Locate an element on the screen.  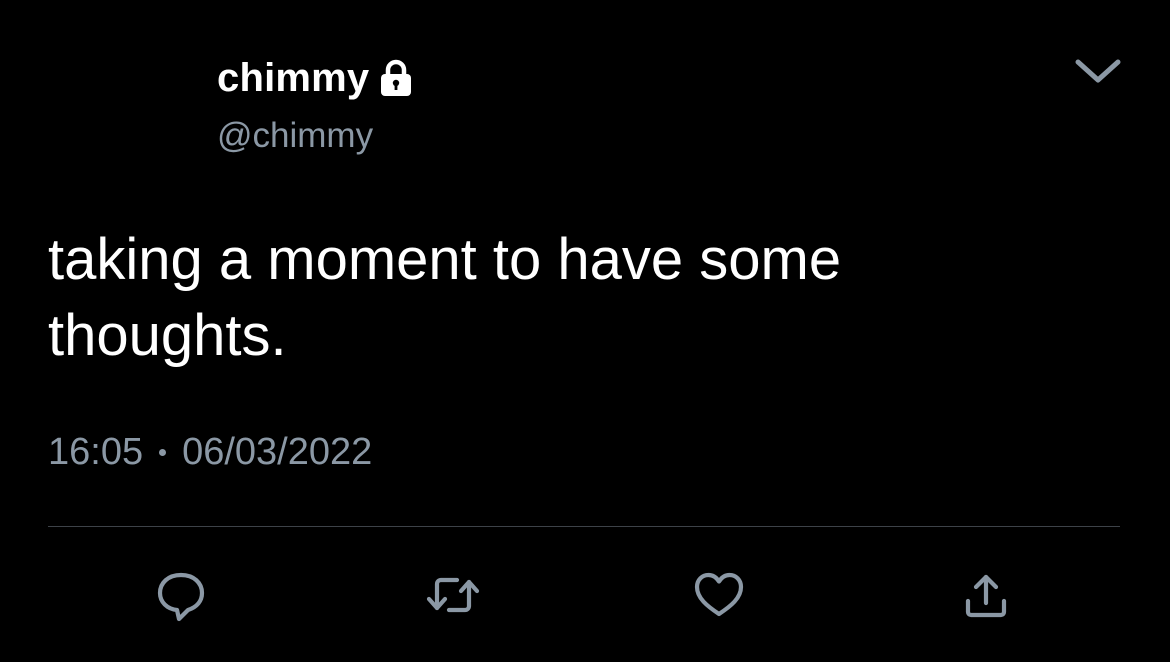
divider is located at coordinates (584, 526).